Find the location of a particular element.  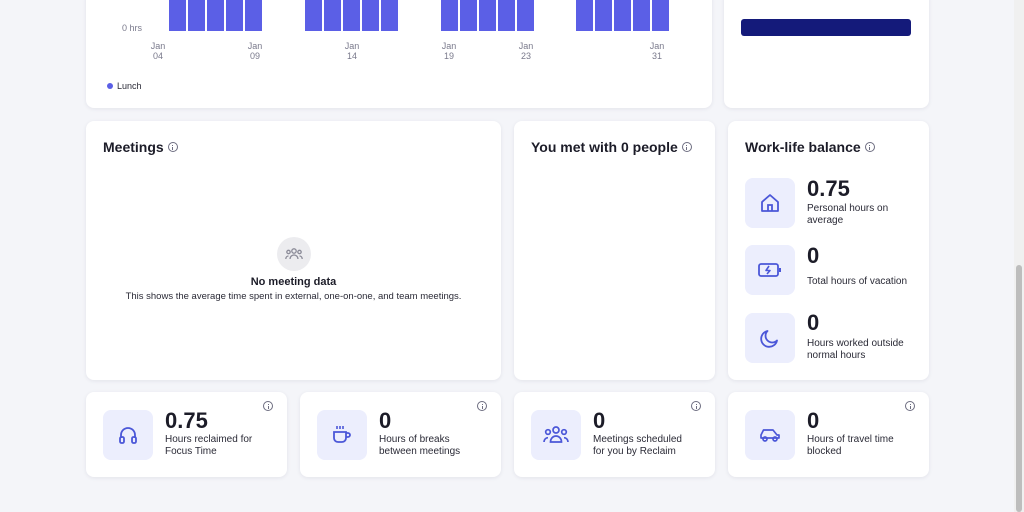

empty-state-title: No meeting data is located at coordinates (293, 282).